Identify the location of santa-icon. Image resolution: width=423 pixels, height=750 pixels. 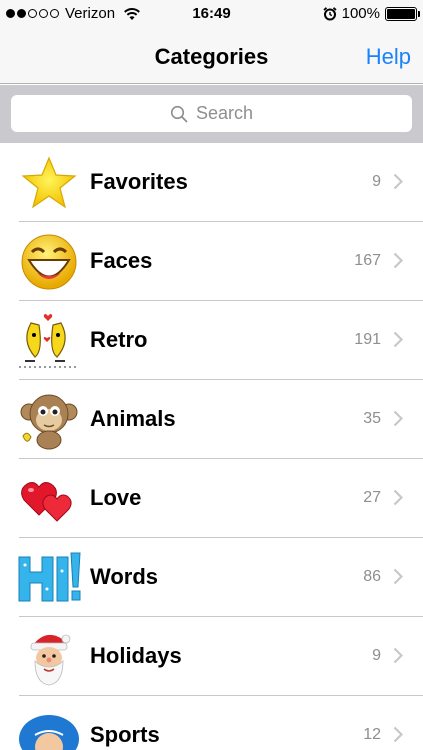
(49, 657).